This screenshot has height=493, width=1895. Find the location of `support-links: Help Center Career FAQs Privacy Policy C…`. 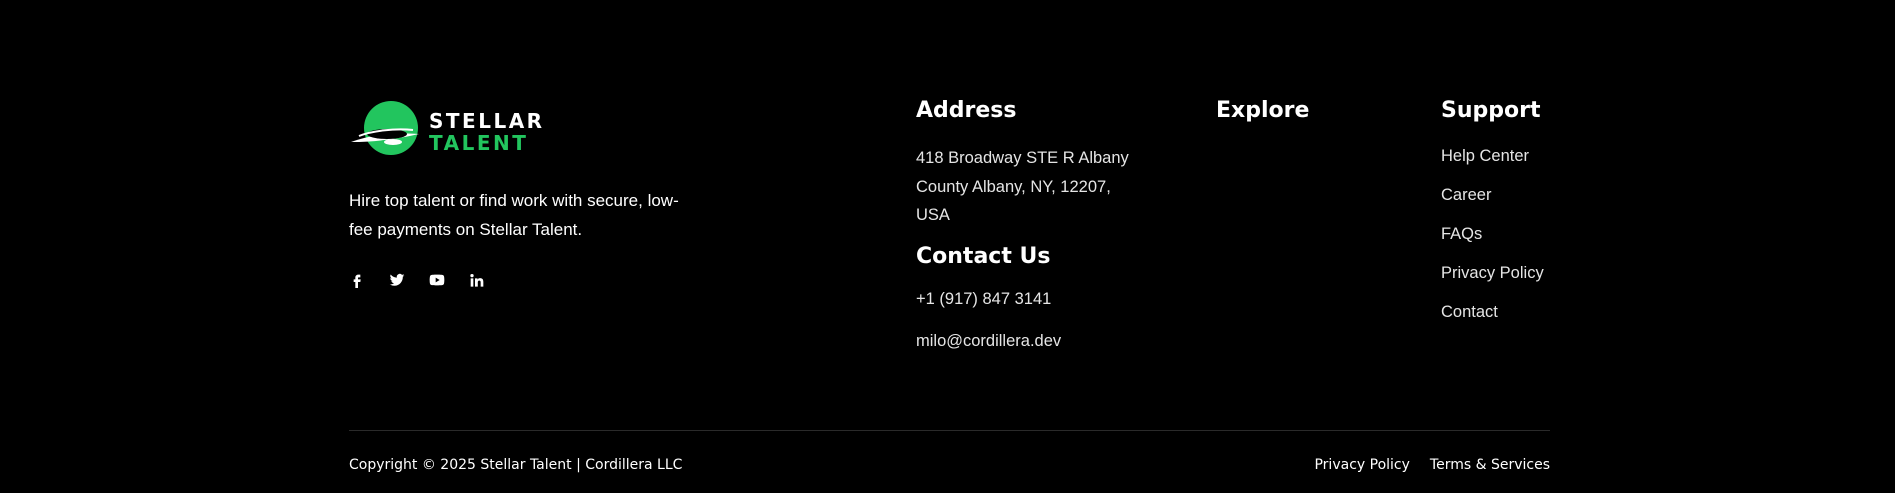

support-links: Help Center Career FAQs Privacy Policy C… is located at coordinates (1492, 243).